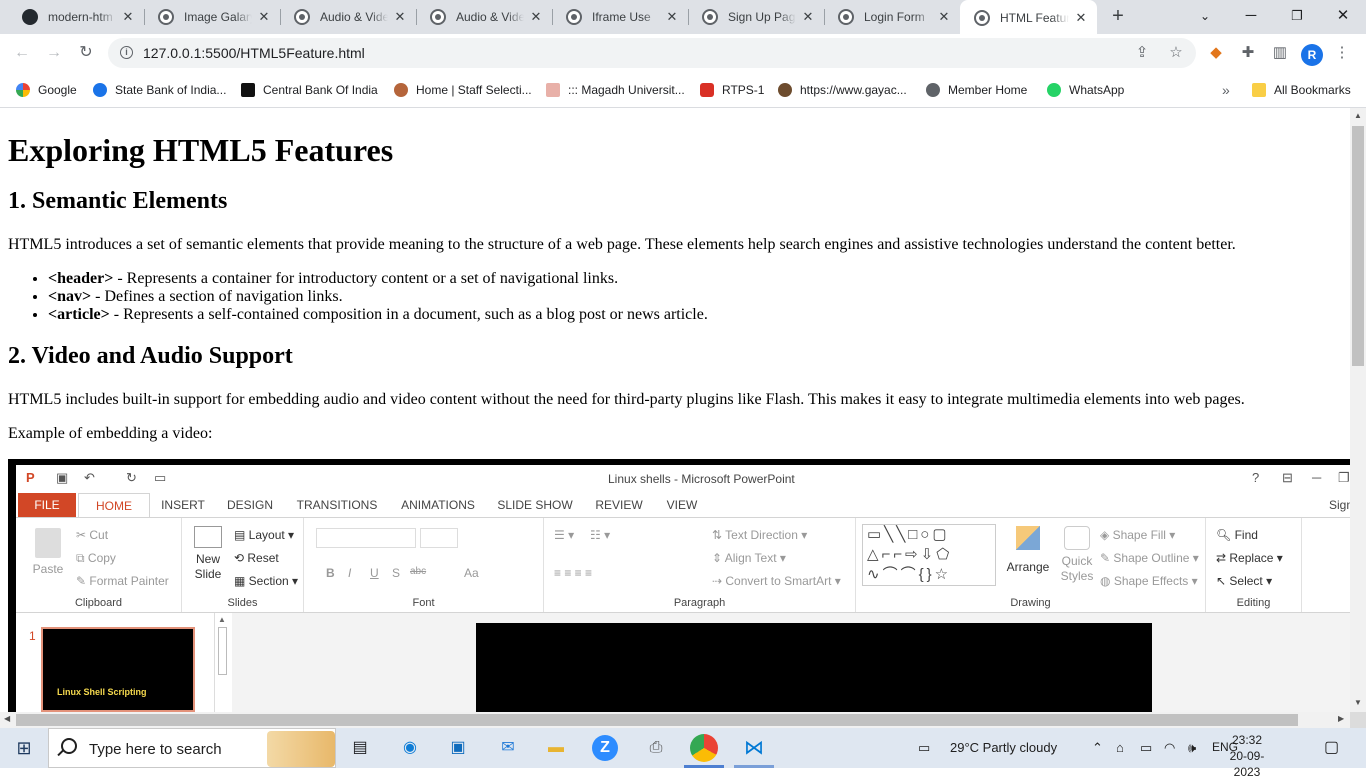 This screenshot has width=1366, height=780. What do you see at coordinates (1251, 17) in the screenshot?
I see `minimize-button: ─` at bounding box center [1251, 17].